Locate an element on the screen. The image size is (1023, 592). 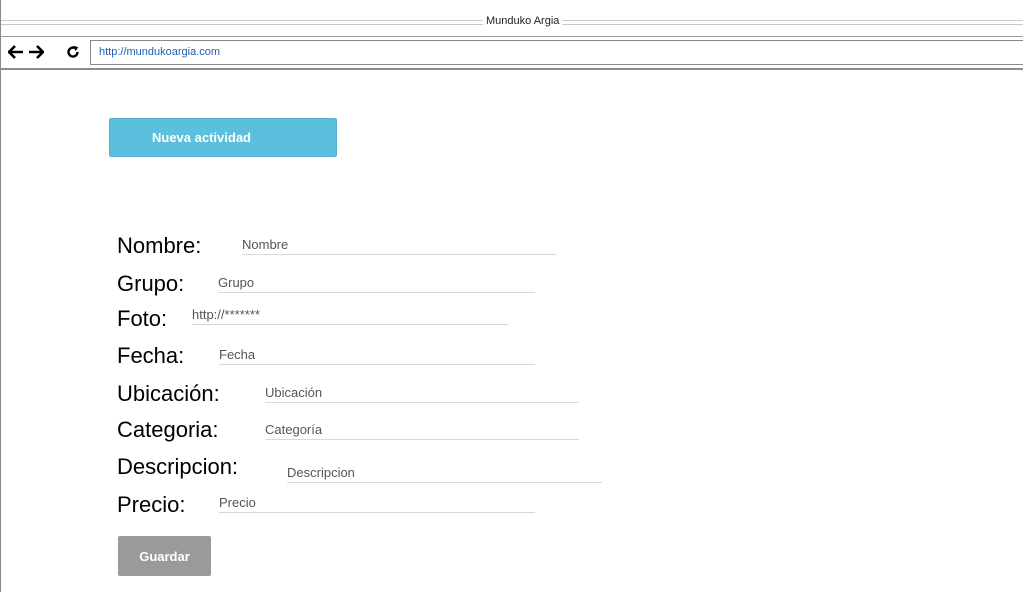
group-label: Grupo: is located at coordinates (151, 283).